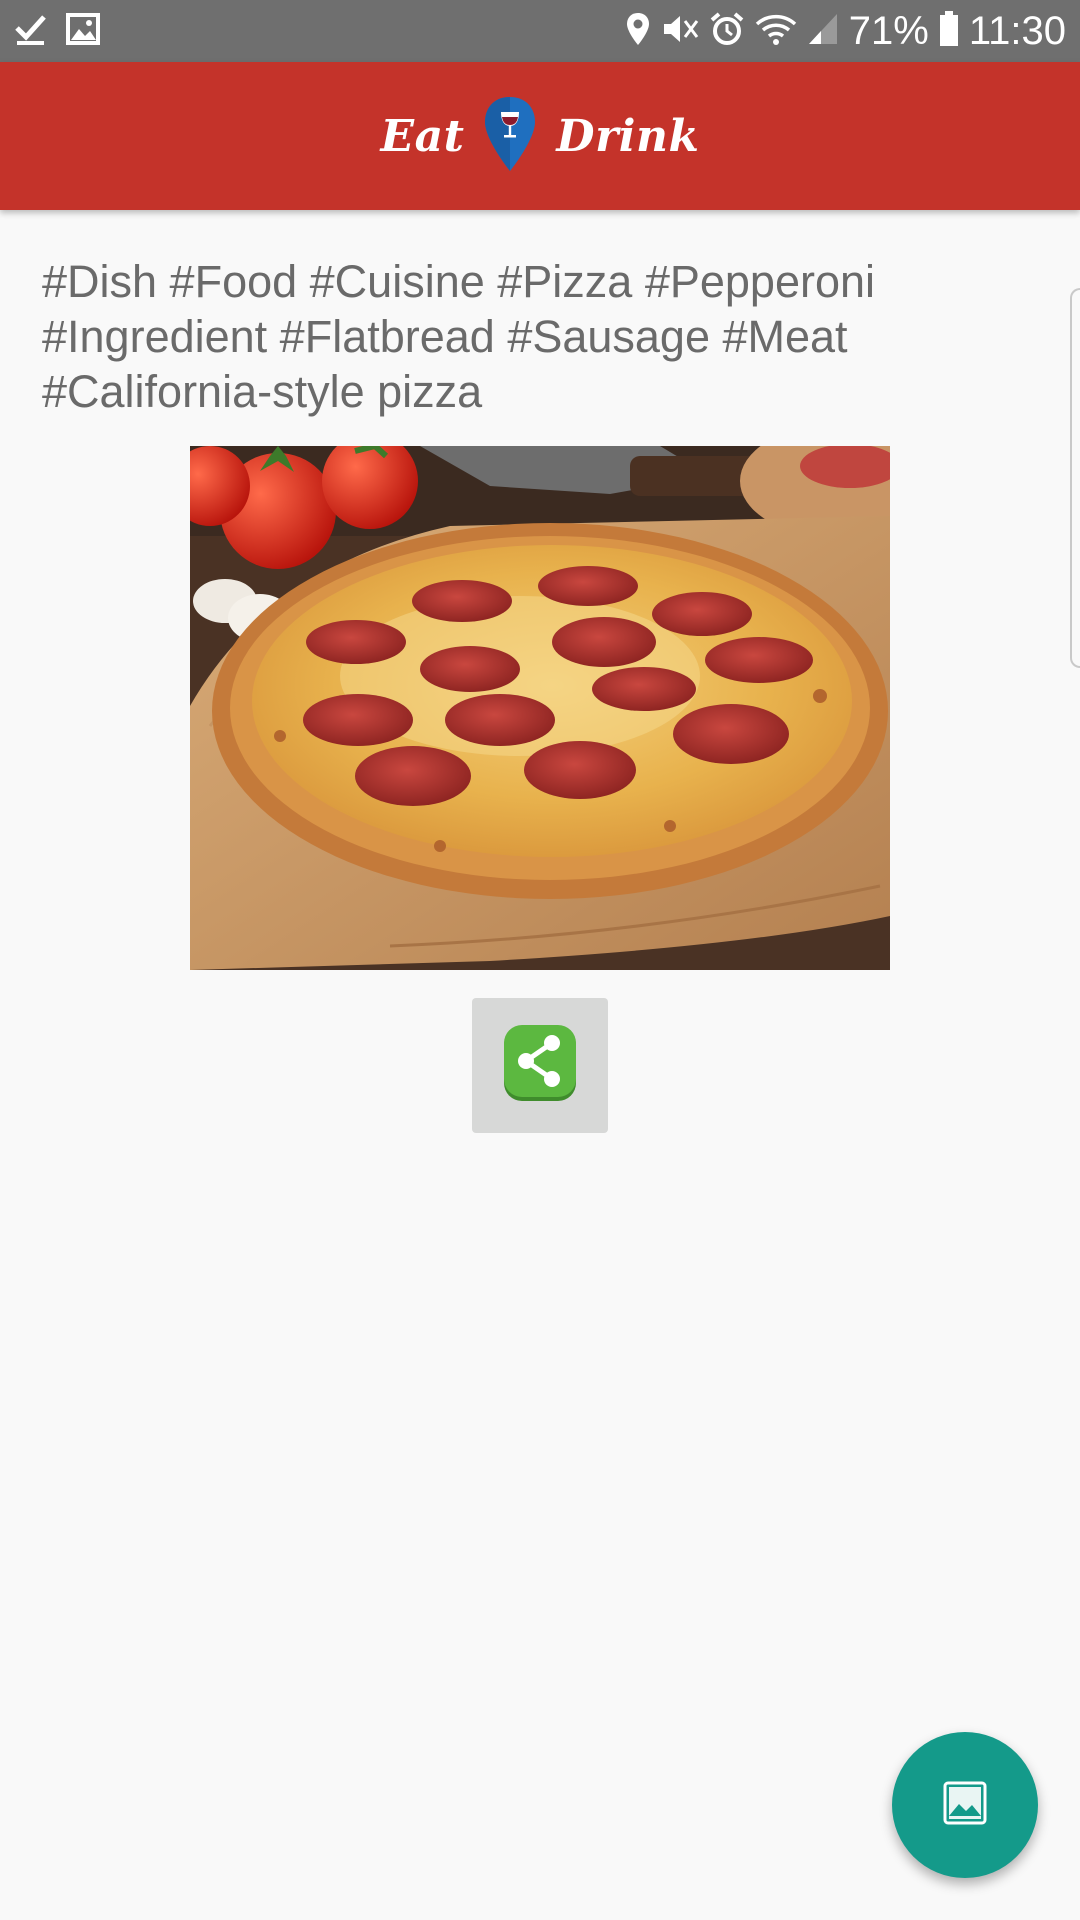 The height and width of the screenshot is (1920, 1080). What do you see at coordinates (422, 136) in the screenshot?
I see `logo-text-eat: Eat` at bounding box center [422, 136].